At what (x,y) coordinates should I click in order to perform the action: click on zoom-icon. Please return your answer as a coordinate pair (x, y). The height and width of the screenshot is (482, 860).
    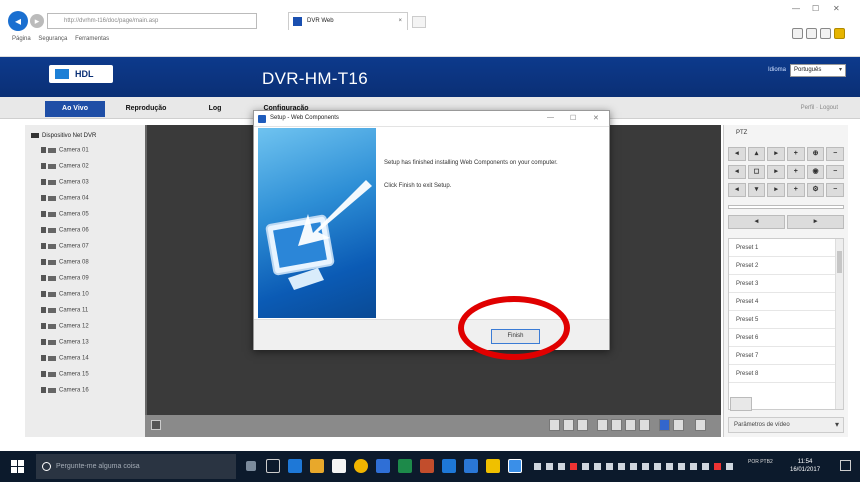
    Looking at the image, I should click on (616, 425).